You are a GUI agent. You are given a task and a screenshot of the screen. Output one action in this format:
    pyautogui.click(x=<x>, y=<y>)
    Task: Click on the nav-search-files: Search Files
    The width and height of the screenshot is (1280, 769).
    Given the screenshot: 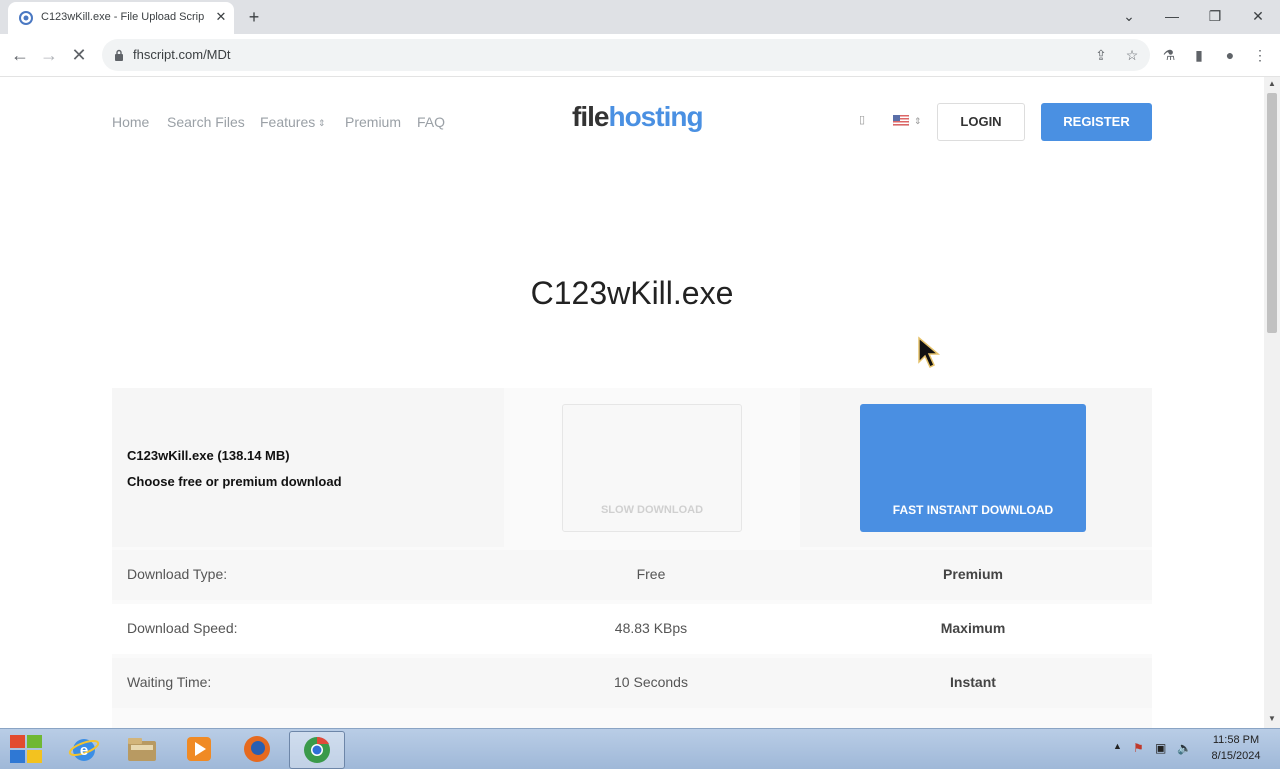 What is the action you would take?
    pyautogui.click(x=206, y=122)
    